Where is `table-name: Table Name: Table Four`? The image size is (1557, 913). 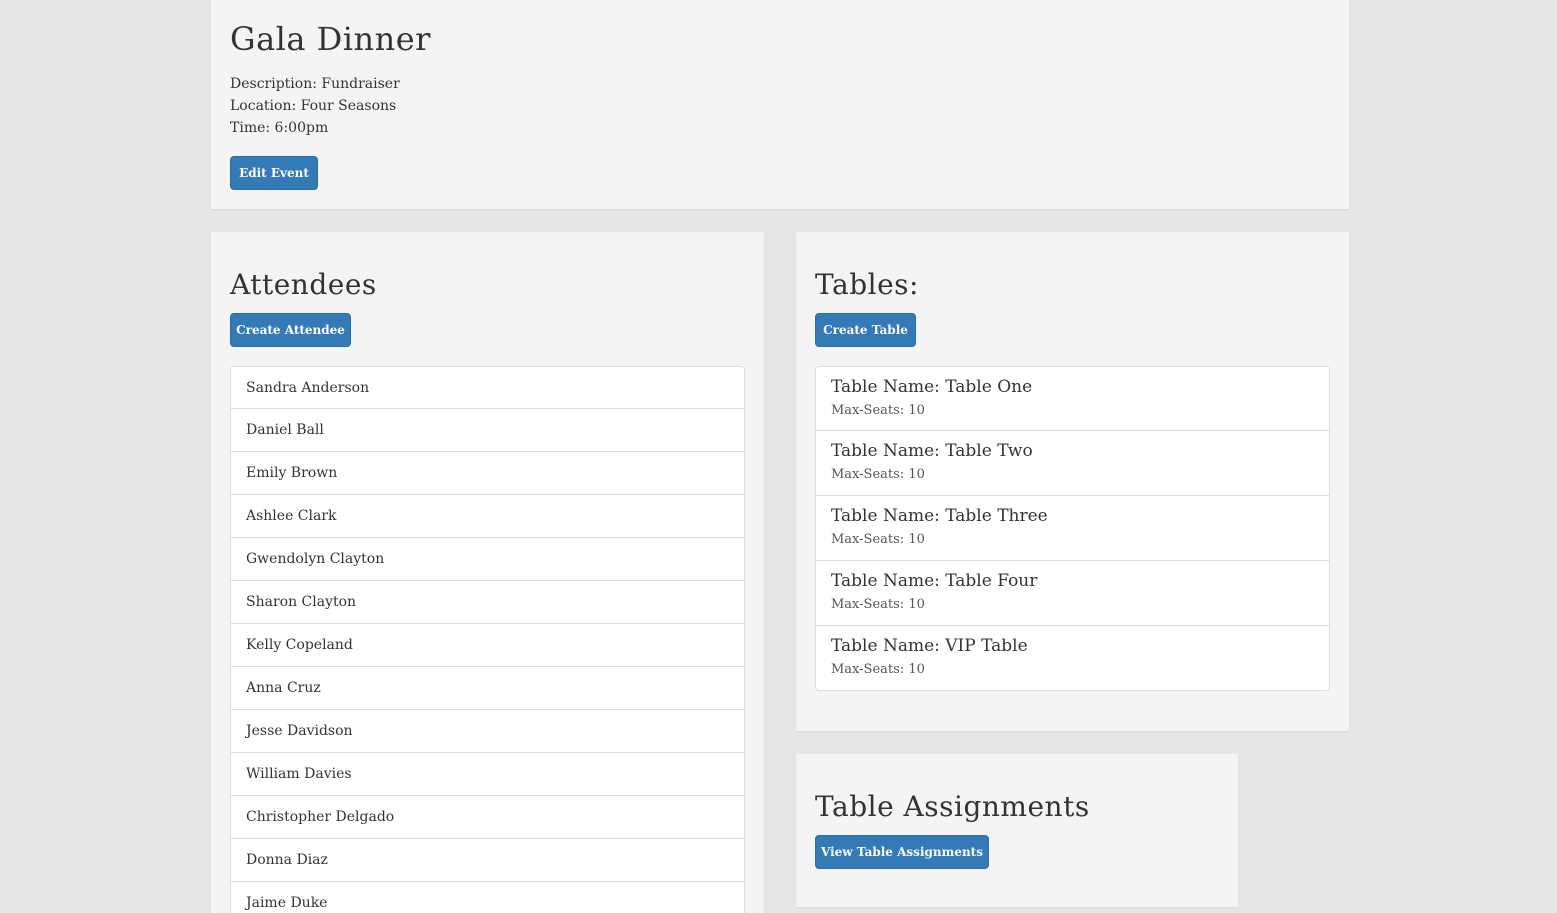
table-name: Table Name: Table Four is located at coordinates (1072, 581).